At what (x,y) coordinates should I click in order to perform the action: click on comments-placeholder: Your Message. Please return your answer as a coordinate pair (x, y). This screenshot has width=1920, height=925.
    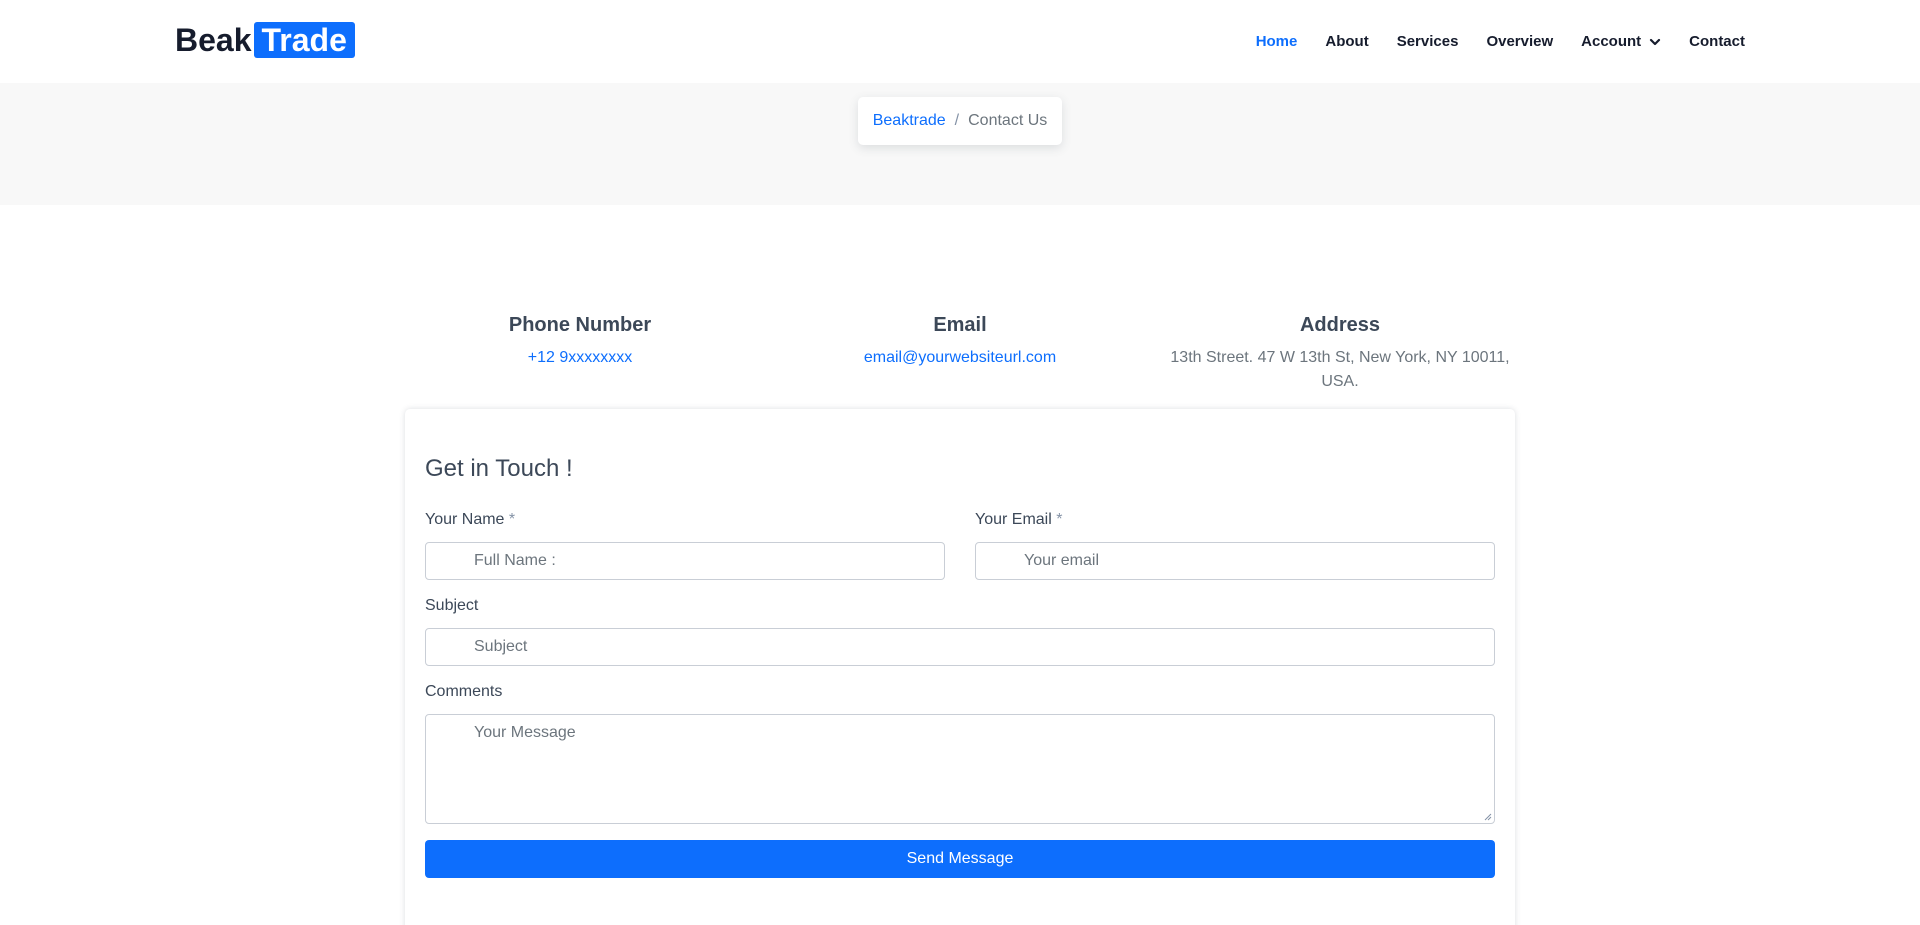
    Looking at the image, I should click on (525, 732).